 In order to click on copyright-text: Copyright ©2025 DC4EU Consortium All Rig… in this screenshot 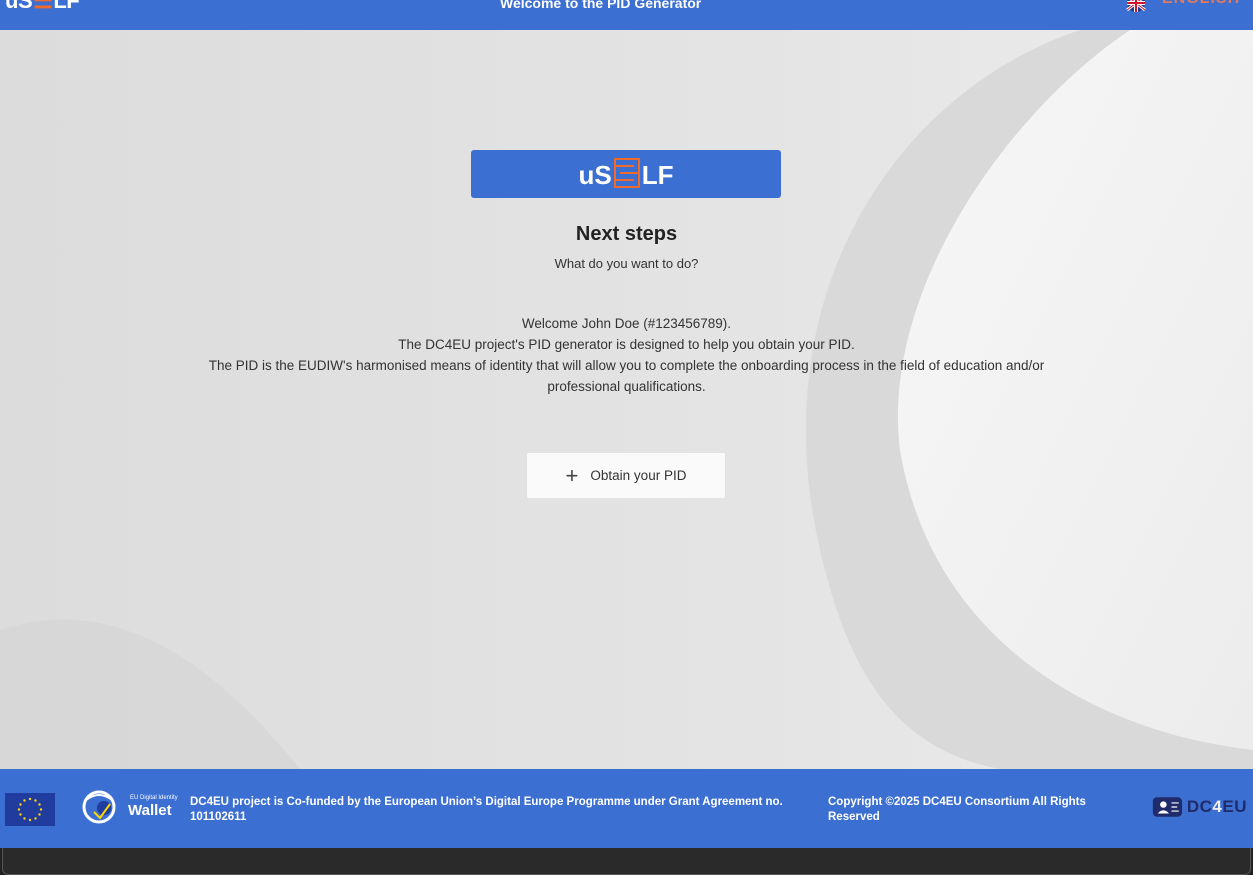, I will do `click(957, 809)`.